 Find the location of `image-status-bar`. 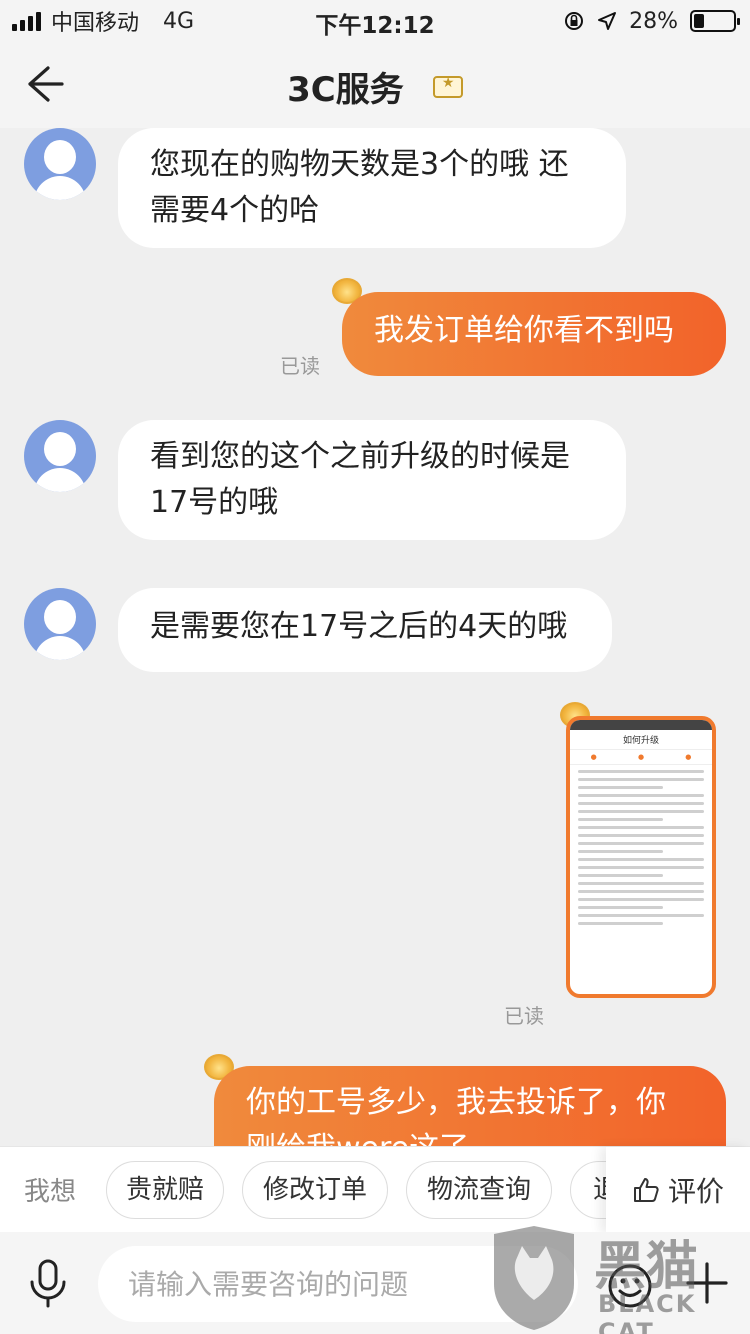

image-status-bar is located at coordinates (641, 725).